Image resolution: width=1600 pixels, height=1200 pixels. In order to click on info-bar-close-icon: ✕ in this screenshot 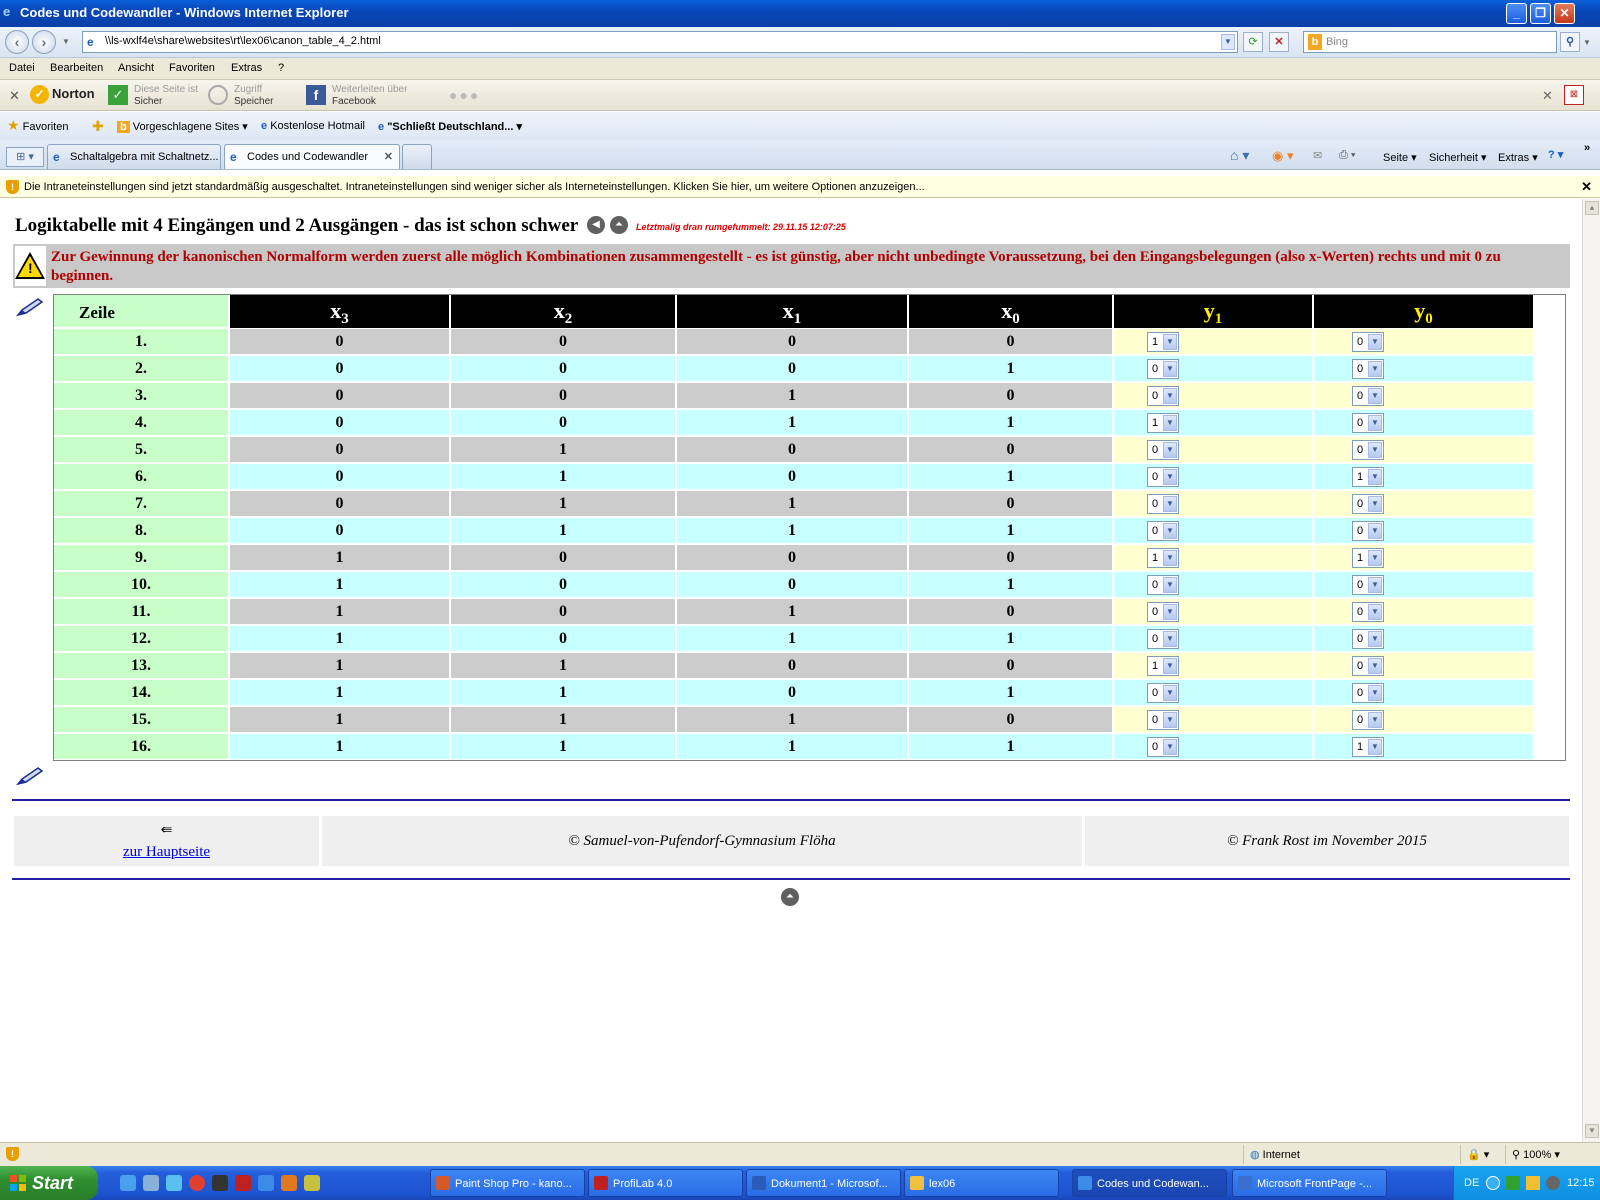, I will do `click(1586, 187)`.